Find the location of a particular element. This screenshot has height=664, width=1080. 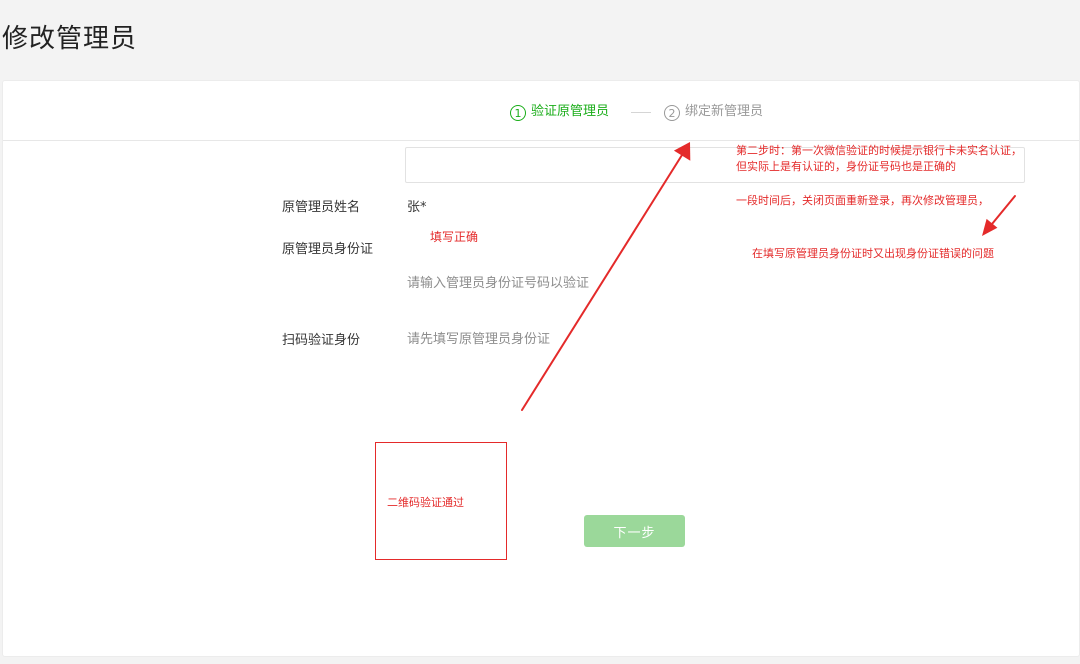

arrow-line-to-id-error is located at coordinates (1003, 210).